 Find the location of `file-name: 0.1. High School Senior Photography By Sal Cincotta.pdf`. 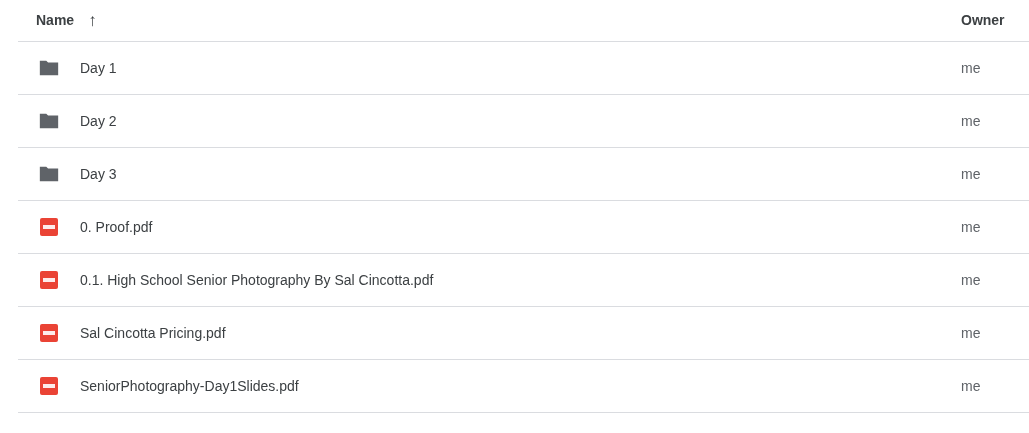

file-name: 0.1. High School Senior Photography By Sal Cincotta.pdf is located at coordinates (257, 280).